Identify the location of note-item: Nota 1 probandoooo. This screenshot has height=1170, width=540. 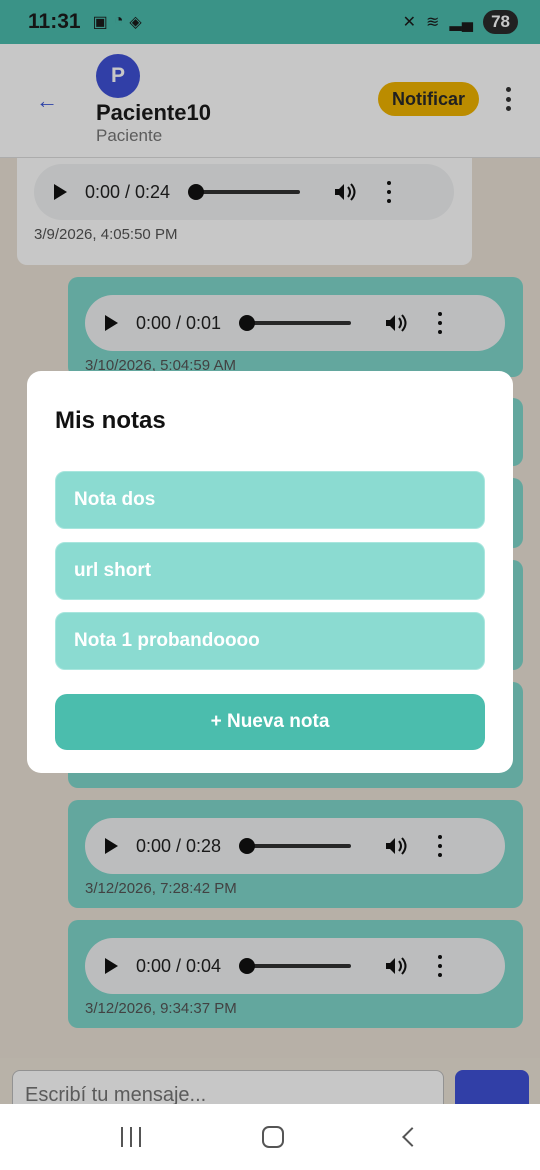
(270, 641).